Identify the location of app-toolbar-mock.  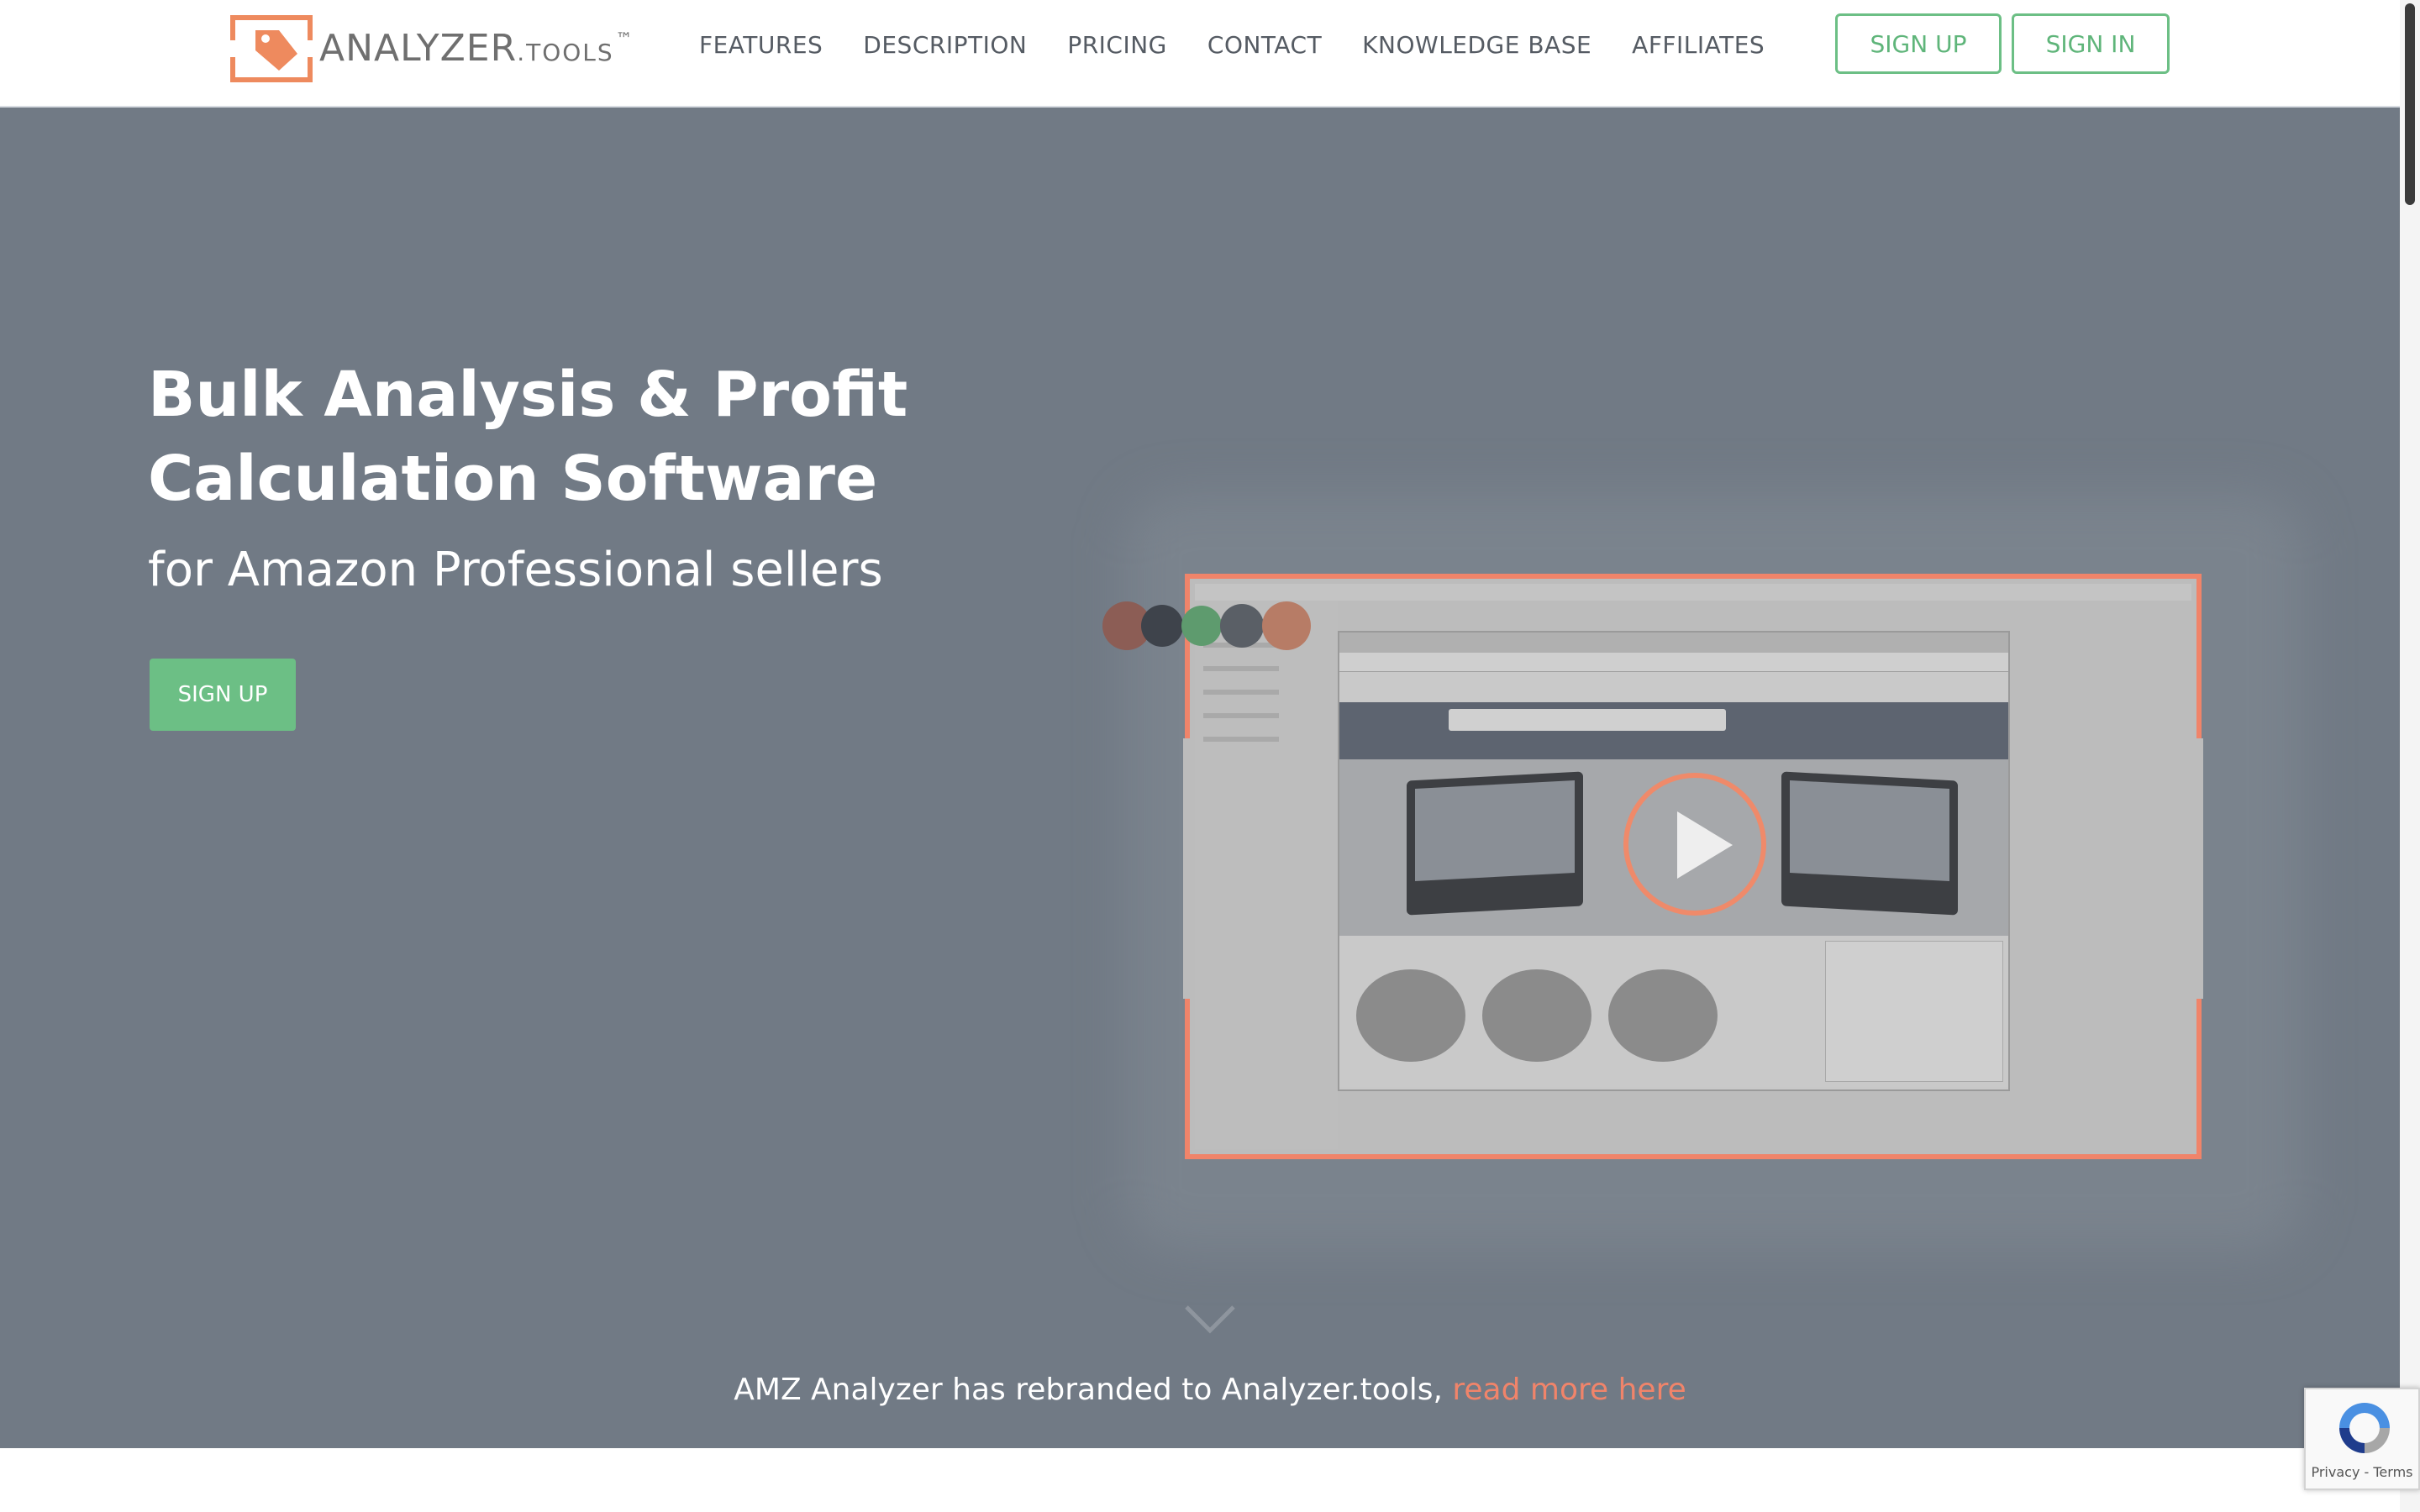
(1693, 592).